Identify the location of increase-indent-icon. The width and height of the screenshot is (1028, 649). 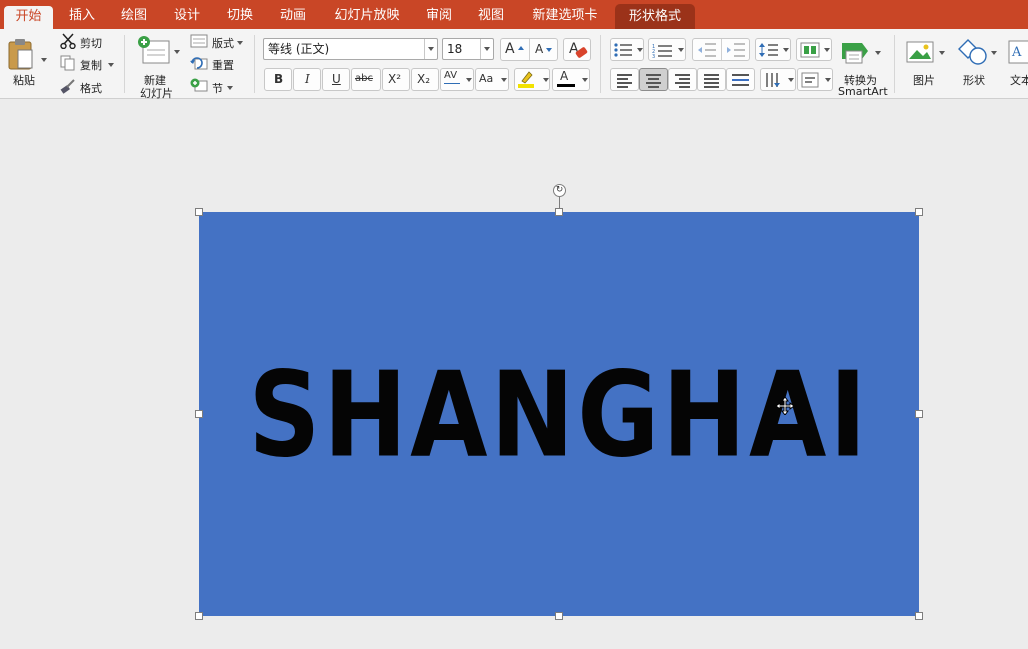
(736, 50).